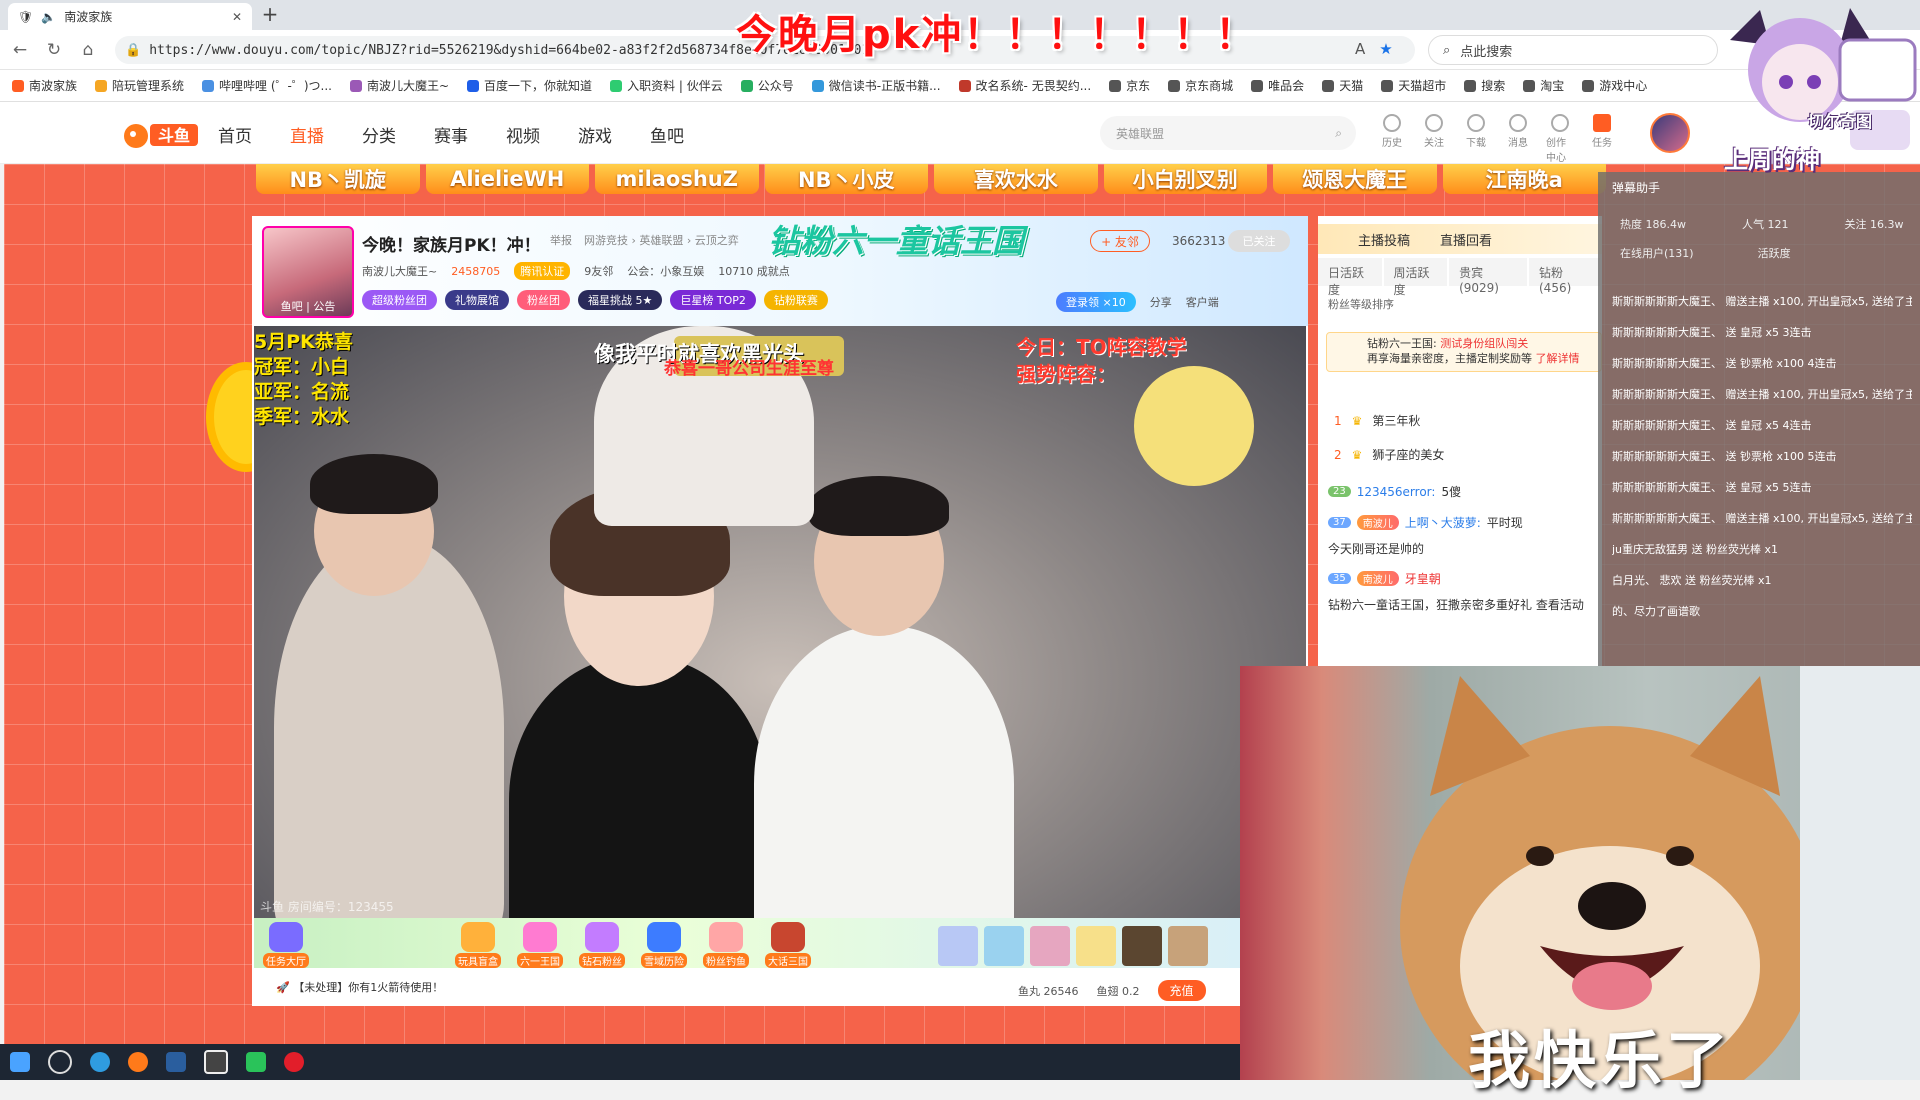 This screenshot has width=1920, height=1100. What do you see at coordinates (1259, 241) in the screenshot?
I see `followed-button: 已关注` at bounding box center [1259, 241].